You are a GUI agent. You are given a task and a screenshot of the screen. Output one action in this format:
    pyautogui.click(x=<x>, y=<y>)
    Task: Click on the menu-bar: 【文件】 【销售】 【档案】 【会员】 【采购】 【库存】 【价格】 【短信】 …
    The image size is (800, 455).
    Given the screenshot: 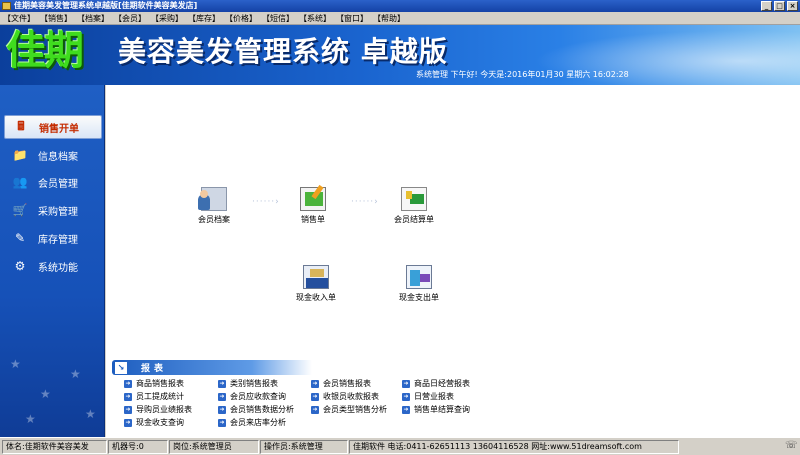 What is the action you would take?
    pyautogui.click(x=400, y=18)
    